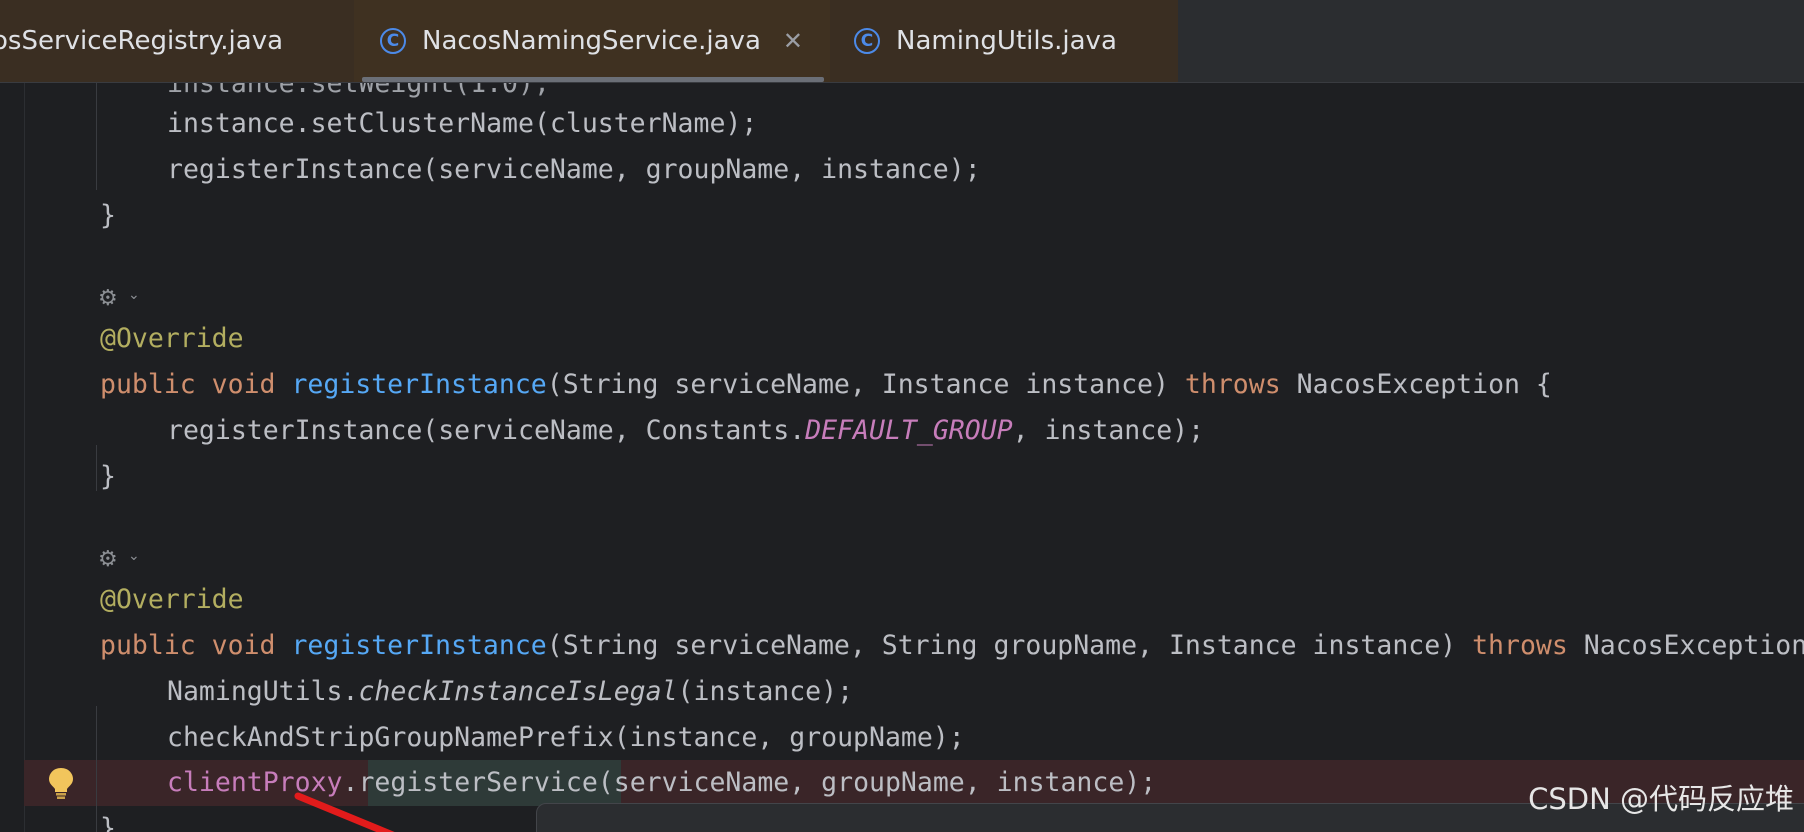 This screenshot has width=1804, height=832. I want to click on tab-naming-utils: C NamingUtils.java, so click(1004, 41).